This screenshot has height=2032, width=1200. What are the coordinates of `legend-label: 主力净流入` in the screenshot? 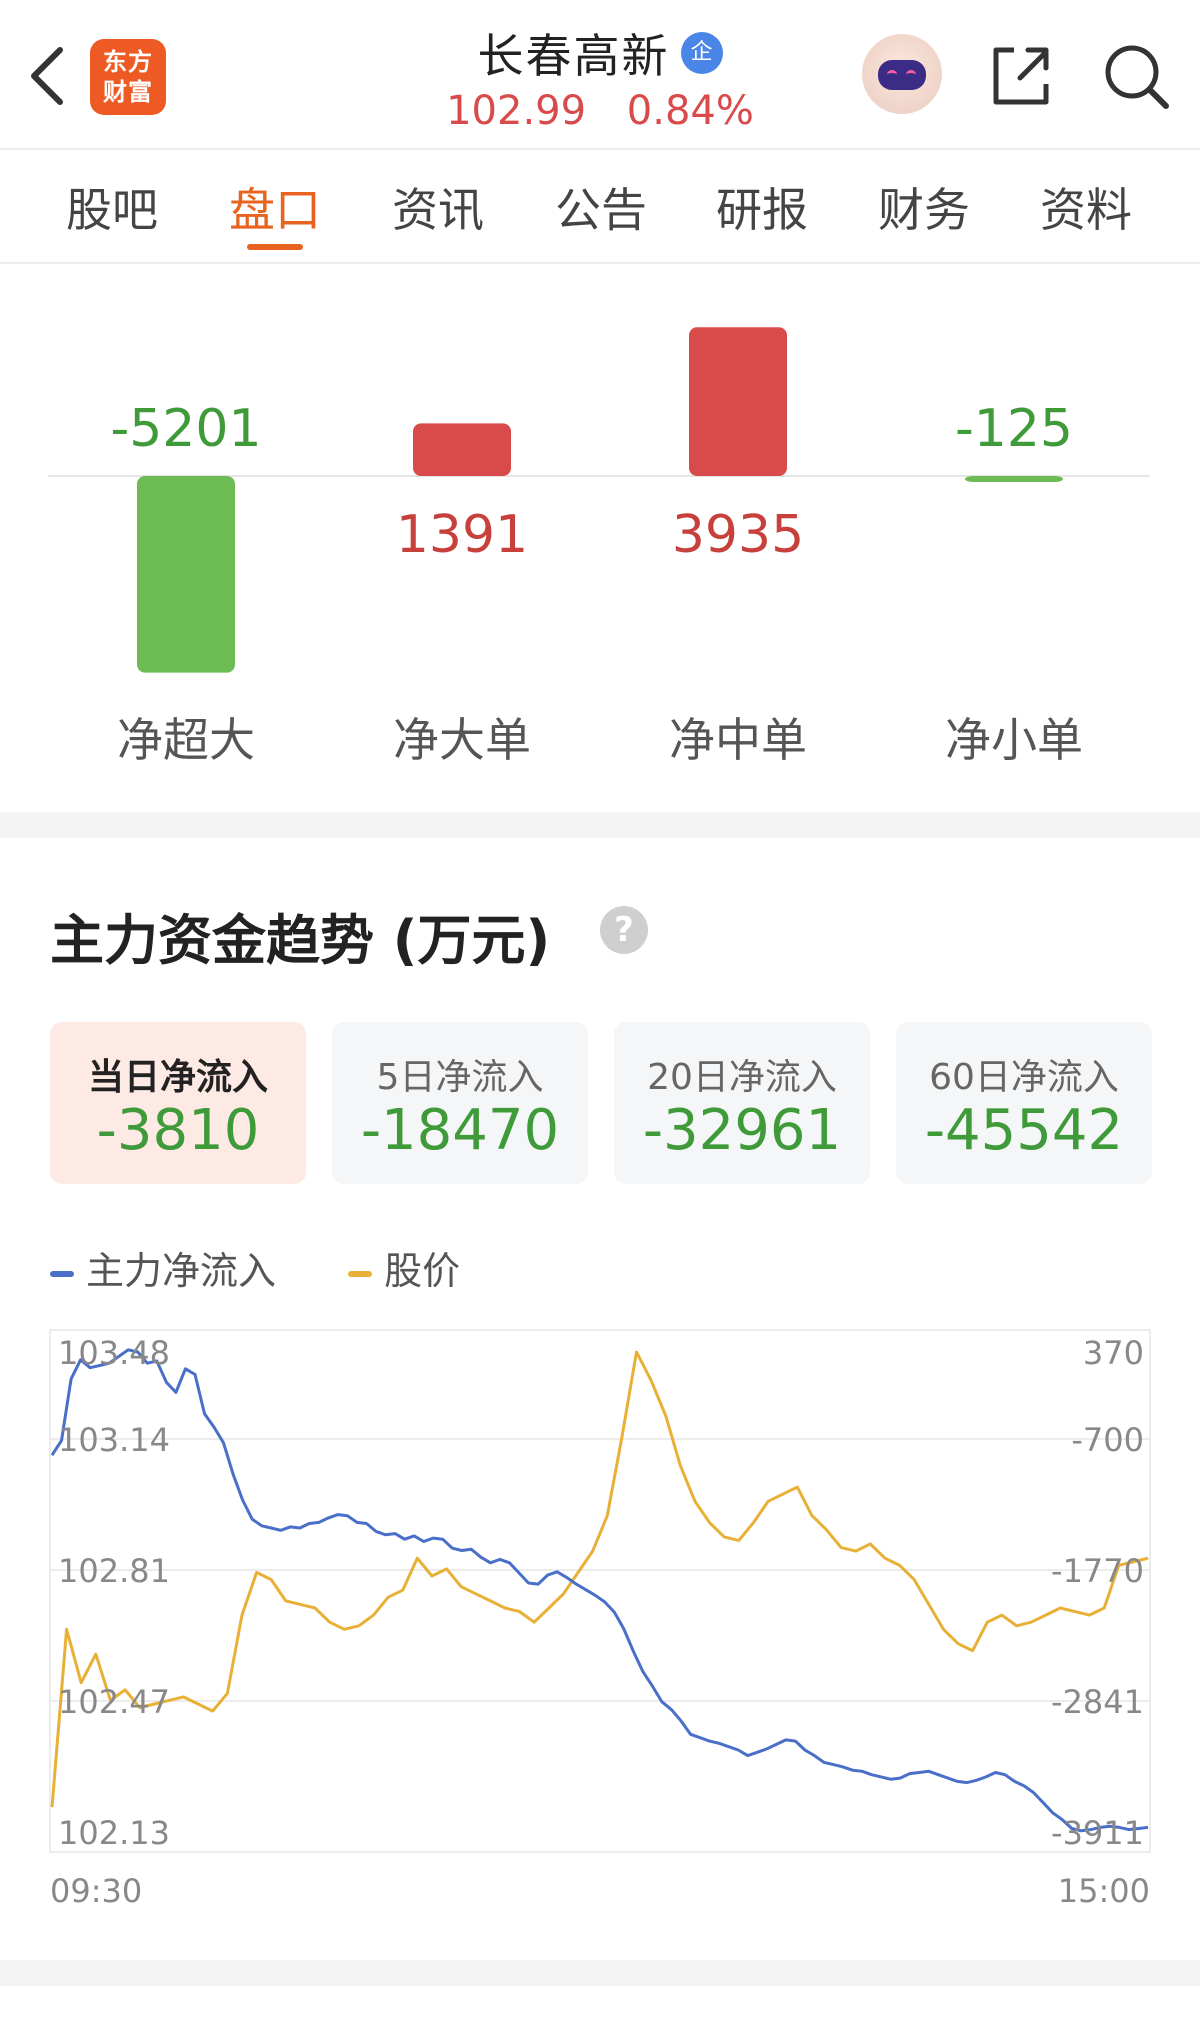 It's located at (181, 1271).